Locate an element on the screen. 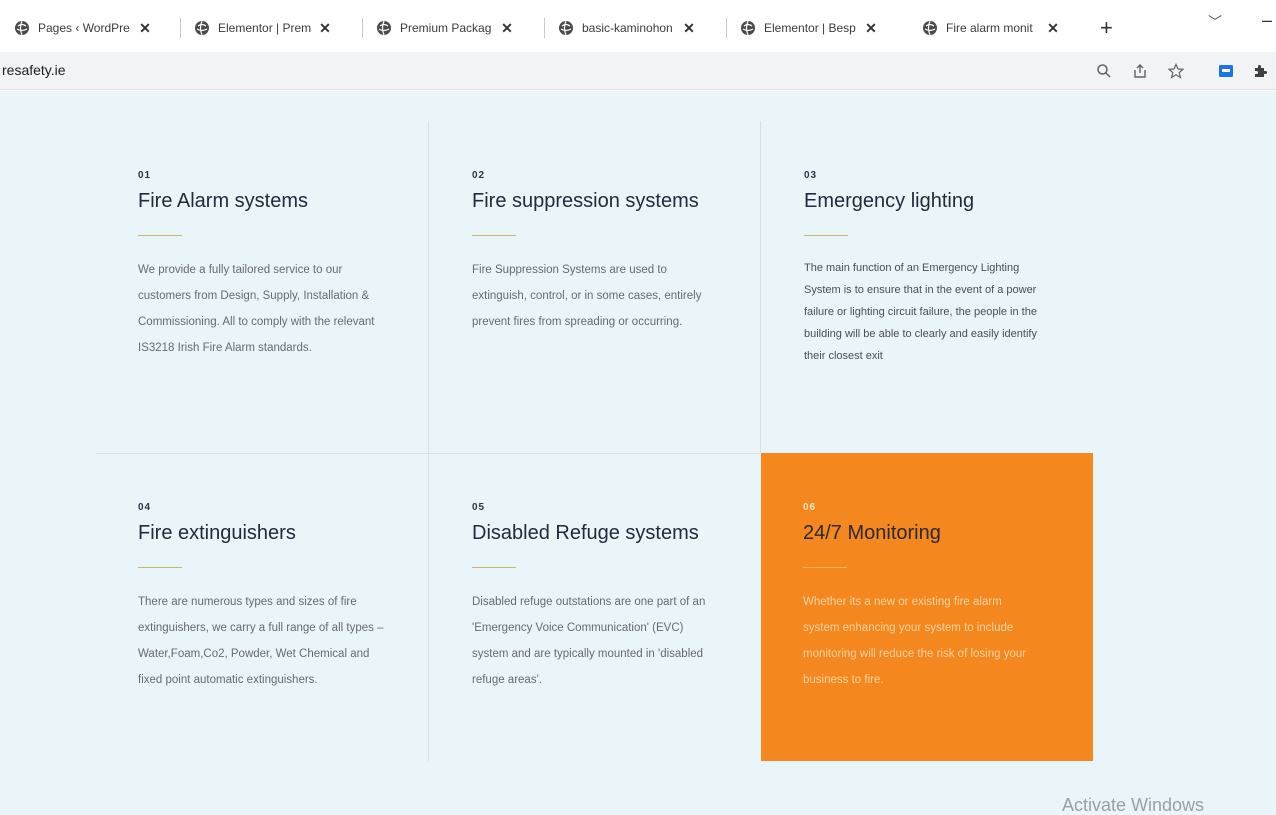  browser-tab-2: Elementor | Prem ✕ is located at coordinates (263, 28).